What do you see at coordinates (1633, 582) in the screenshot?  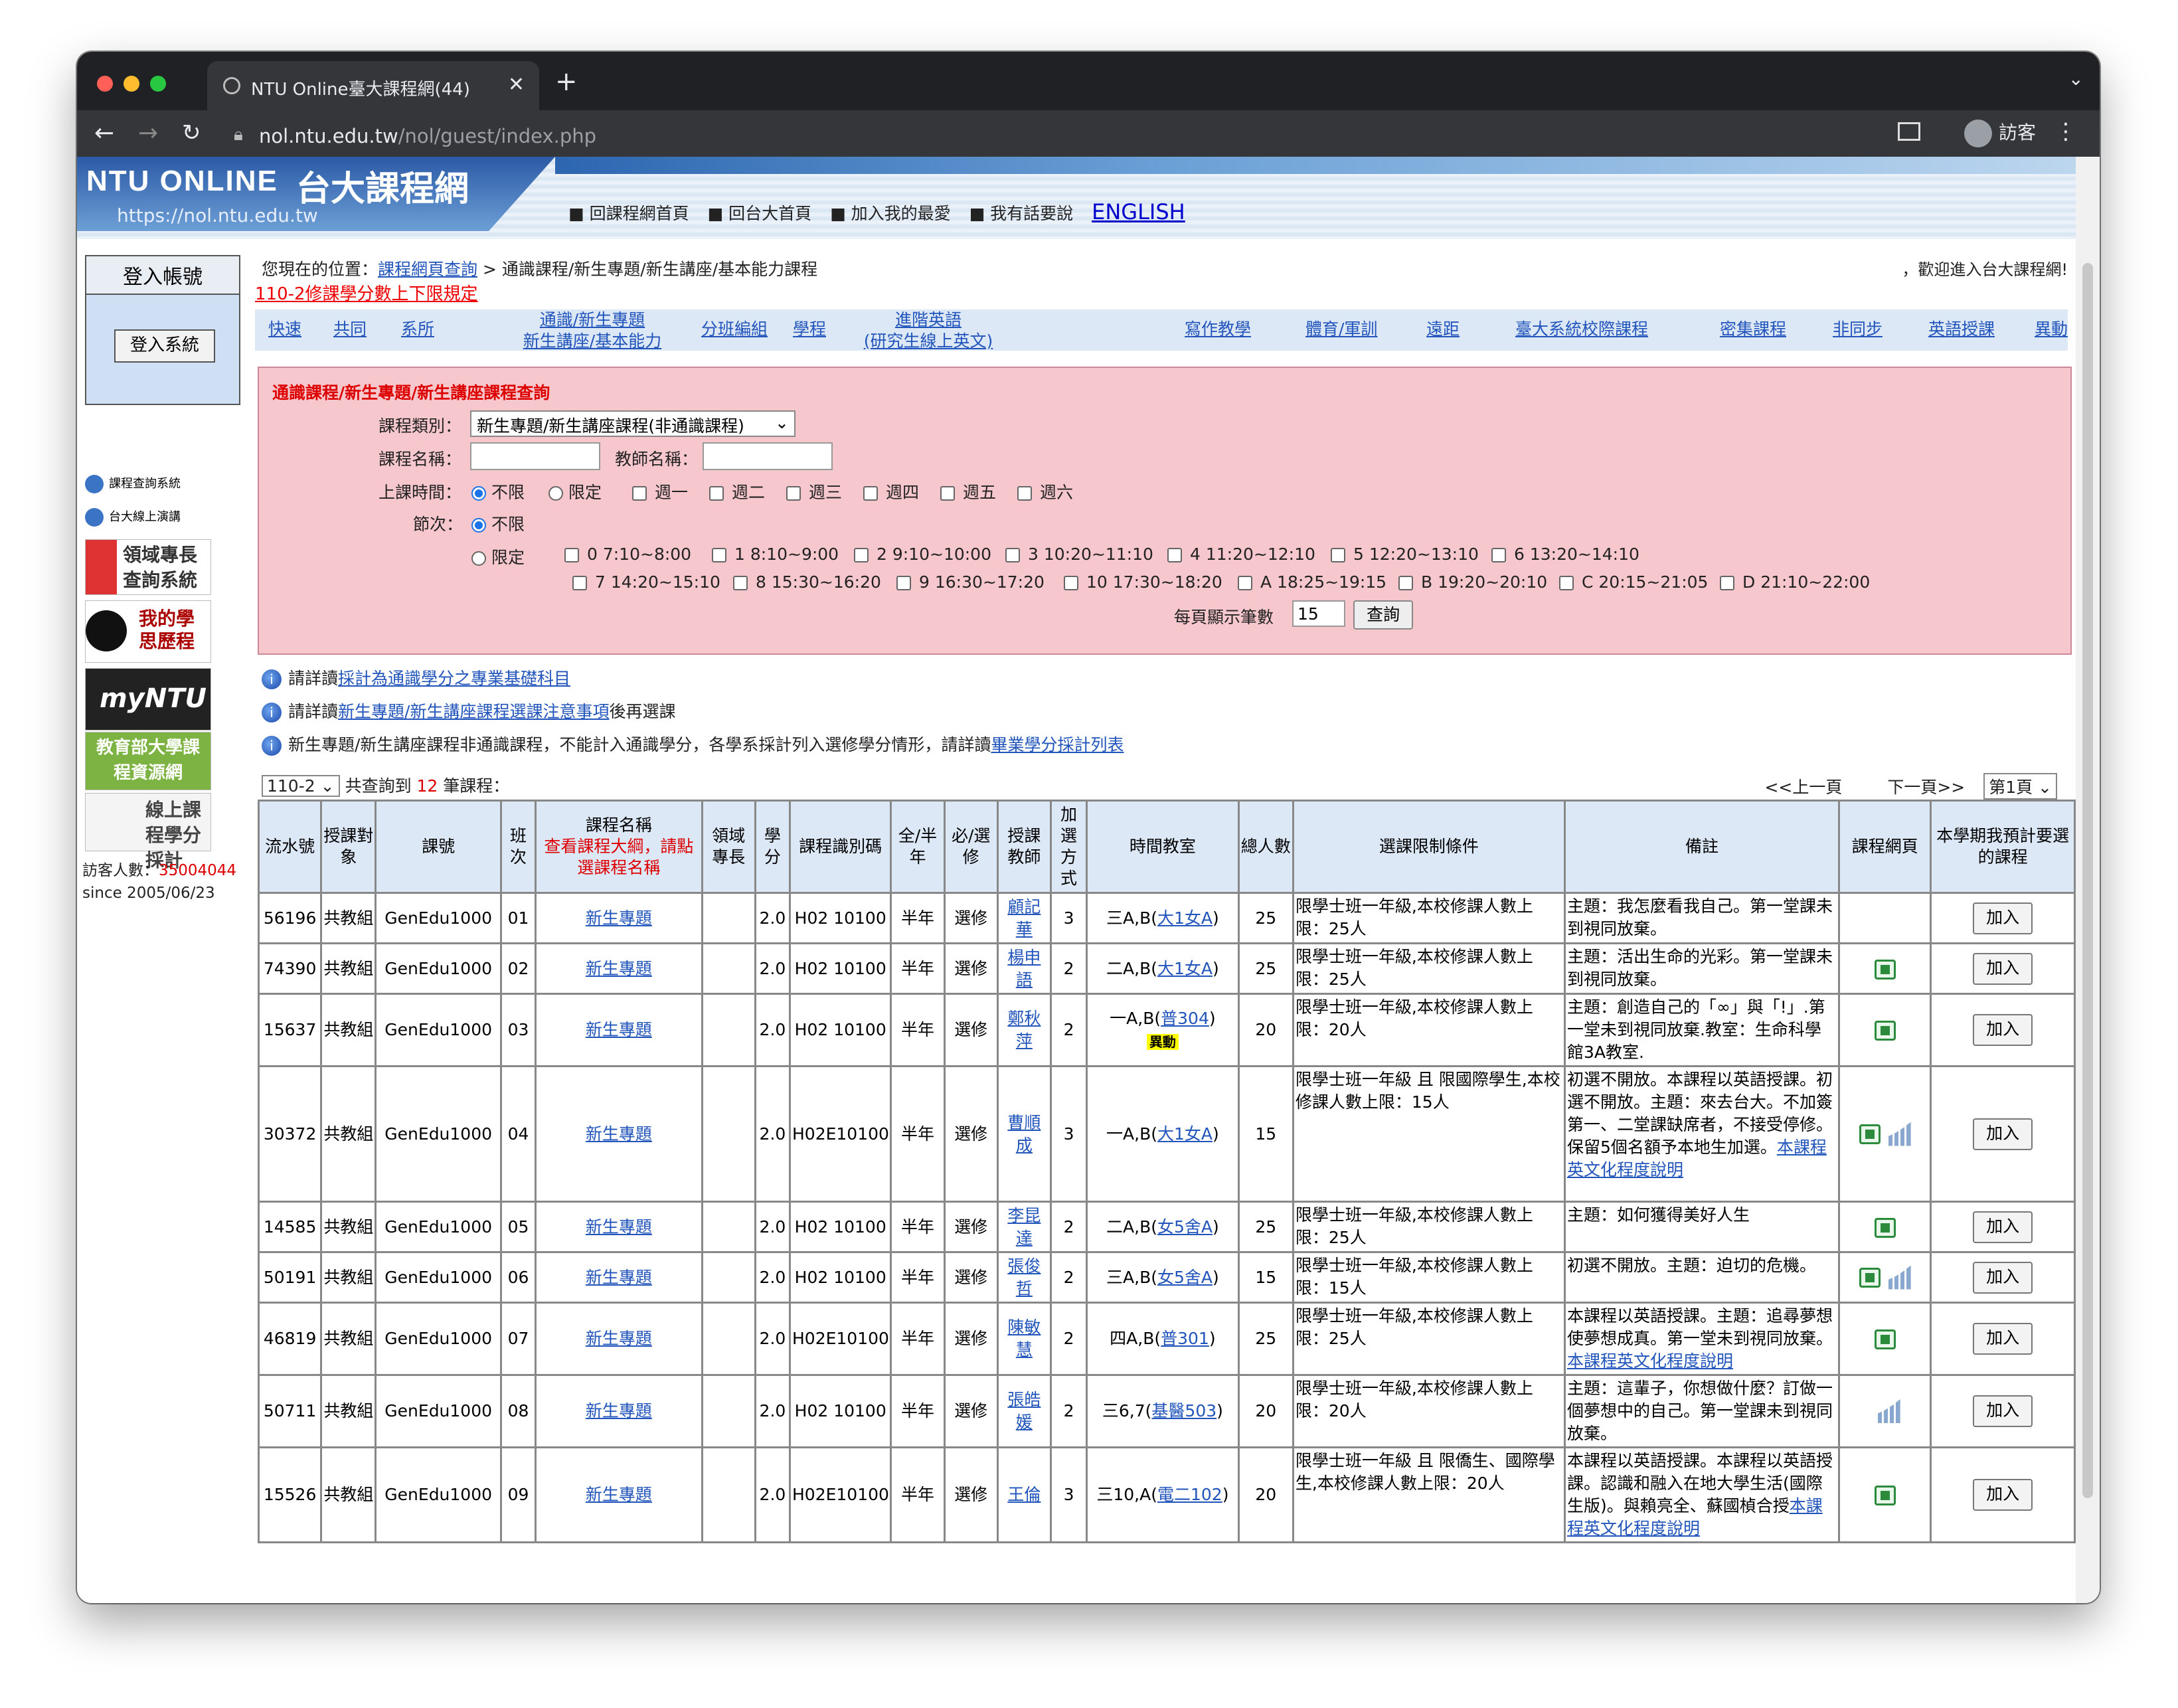 I see `period-checkbox: C 20:15~21:05` at bounding box center [1633, 582].